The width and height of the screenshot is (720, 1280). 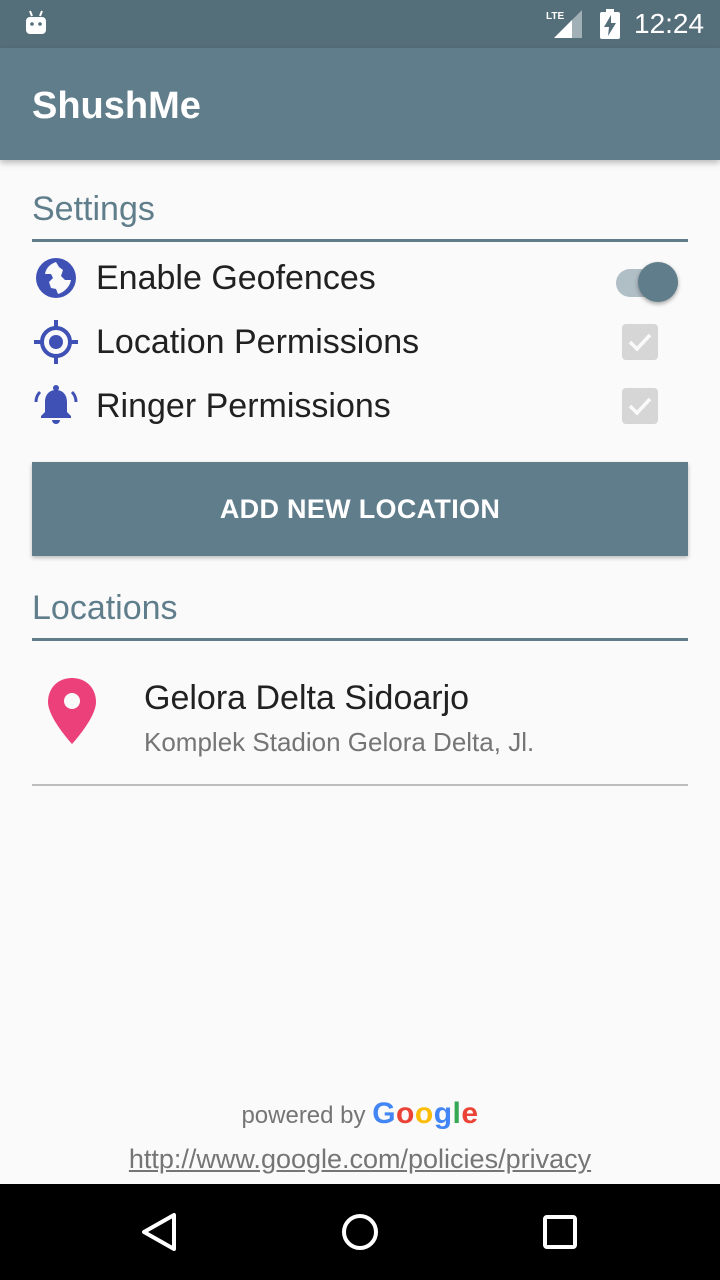 What do you see at coordinates (360, 1159) in the screenshot?
I see `privacy-policy-link: http://www.google.com/policies/privacy` at bounding box center [360, 1159].